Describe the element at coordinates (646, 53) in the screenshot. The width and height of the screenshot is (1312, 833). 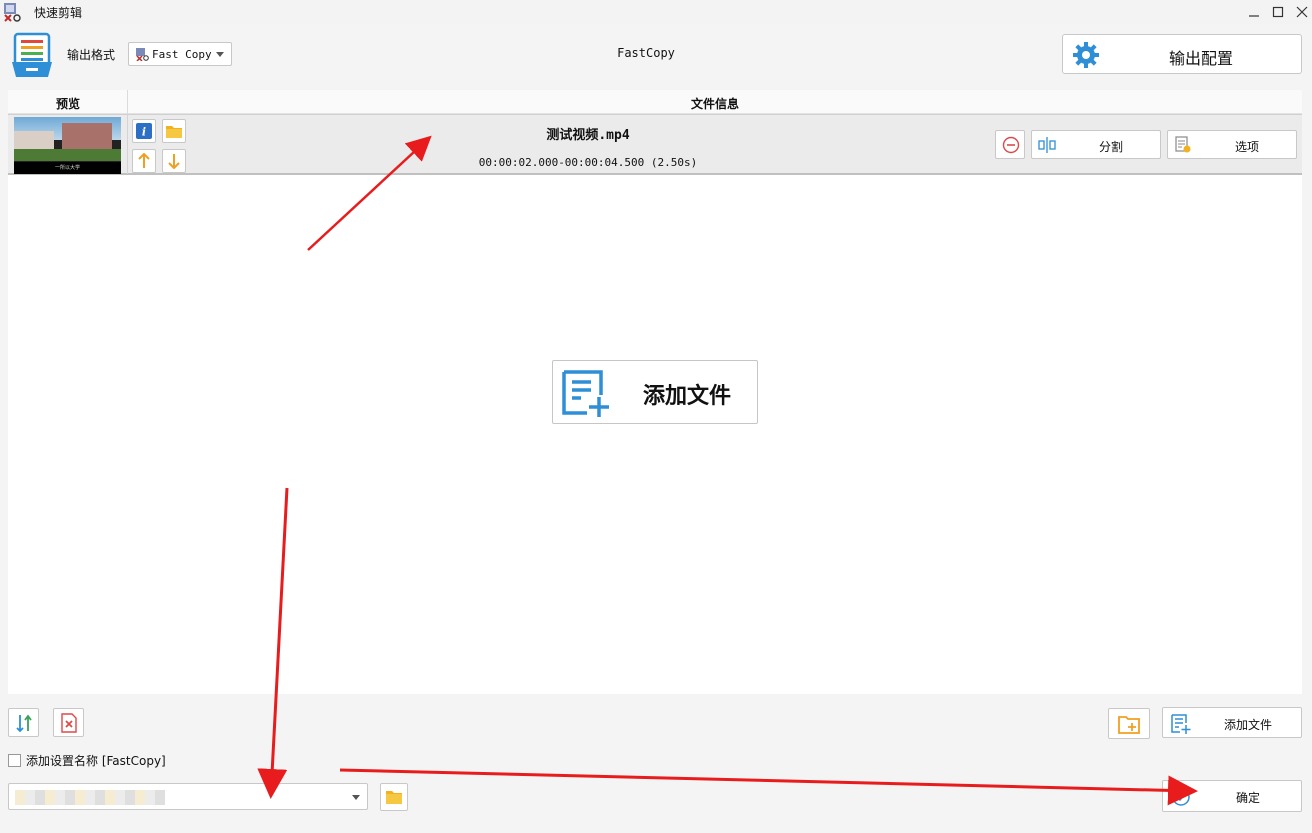
I see `preset-title: FastCopy` at that location.